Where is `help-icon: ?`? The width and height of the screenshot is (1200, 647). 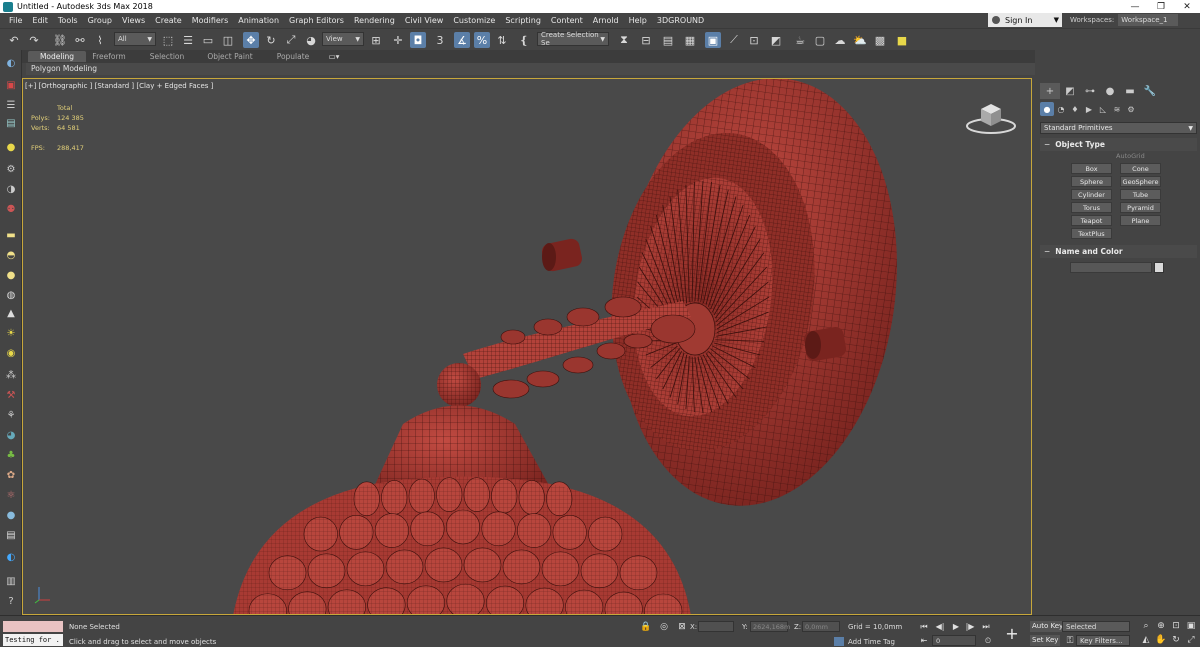 help-icon: ? is located at coordinates (11, 601).